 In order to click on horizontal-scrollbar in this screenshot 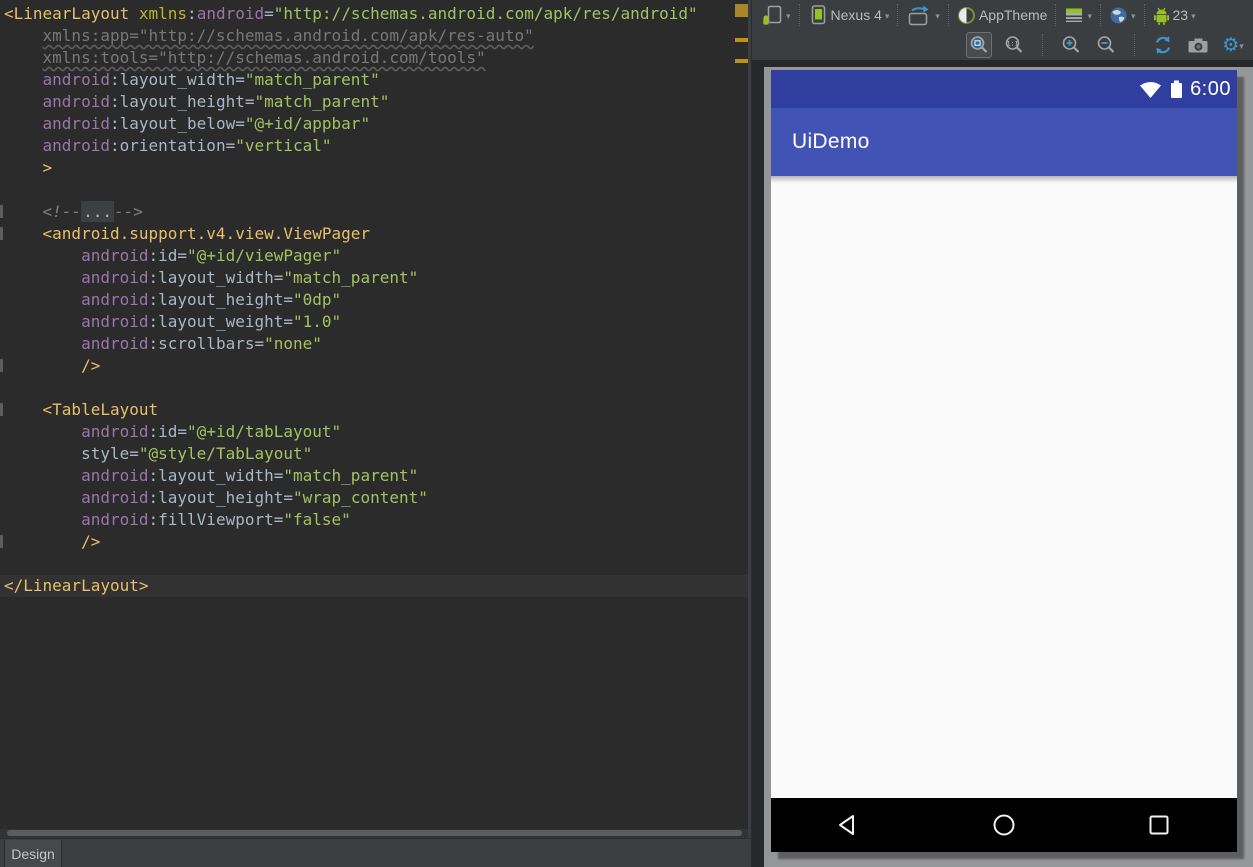, I will do `click(374, 833)`.